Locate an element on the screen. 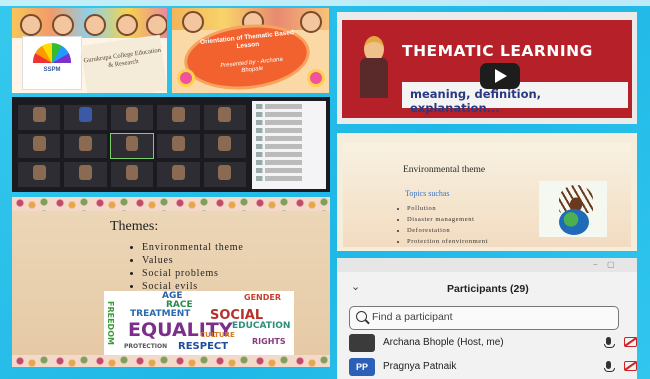 This screenshot has width=650, height=379. globe-icon is located at coordinates (574, 222).